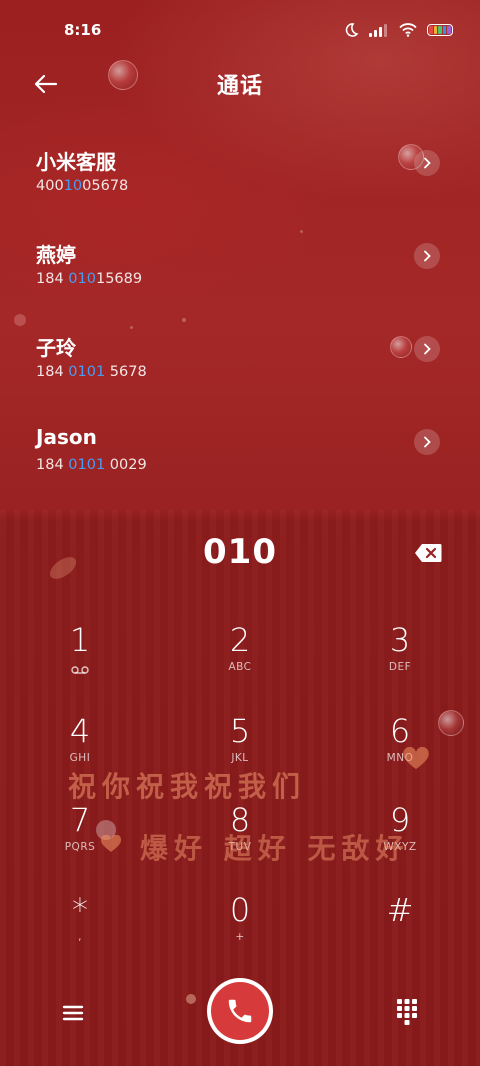  I want to click on contact-name: Jason, so click(66, 437).